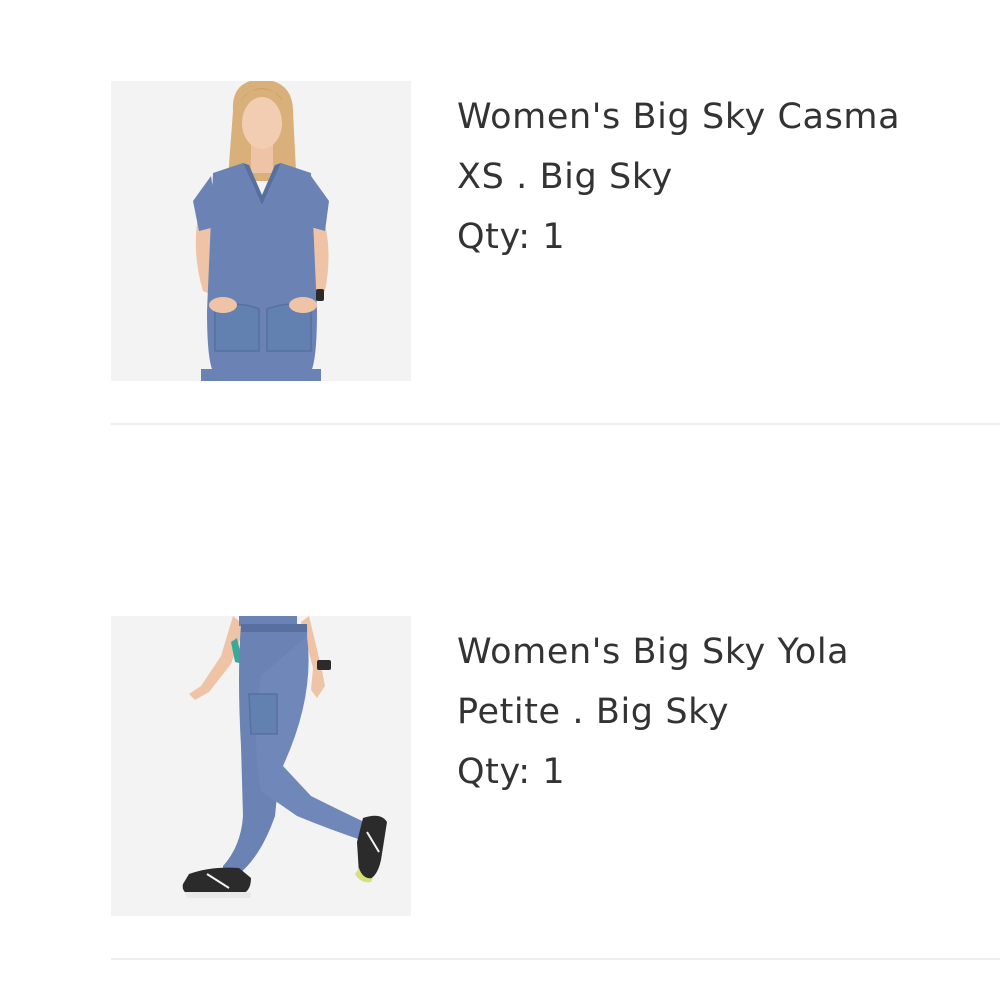 This screenshot has width=1000, height=1000. What do you see at coordinates (717, 177) in the screenshot?
I see `product-details: Women's Big Sky Casma XS . Big Sky Qty: 1` at bounding box center [717, 177].